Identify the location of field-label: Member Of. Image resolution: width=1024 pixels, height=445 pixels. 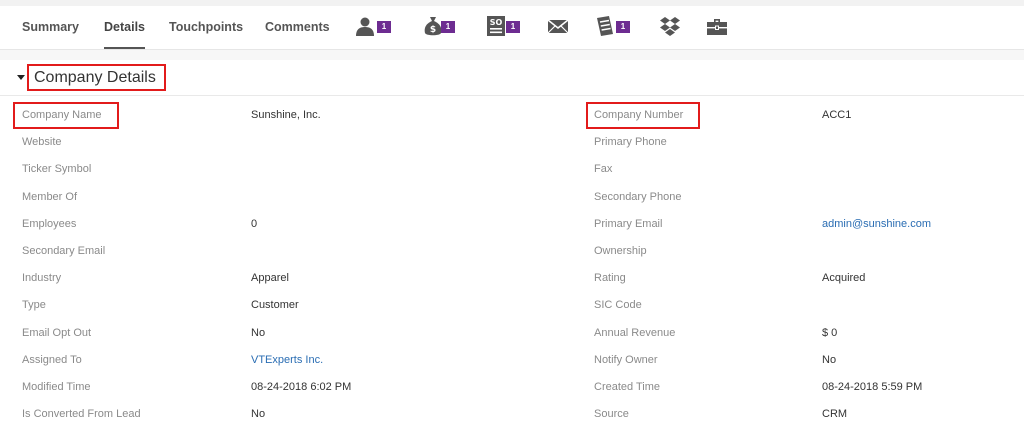
(50, 196).